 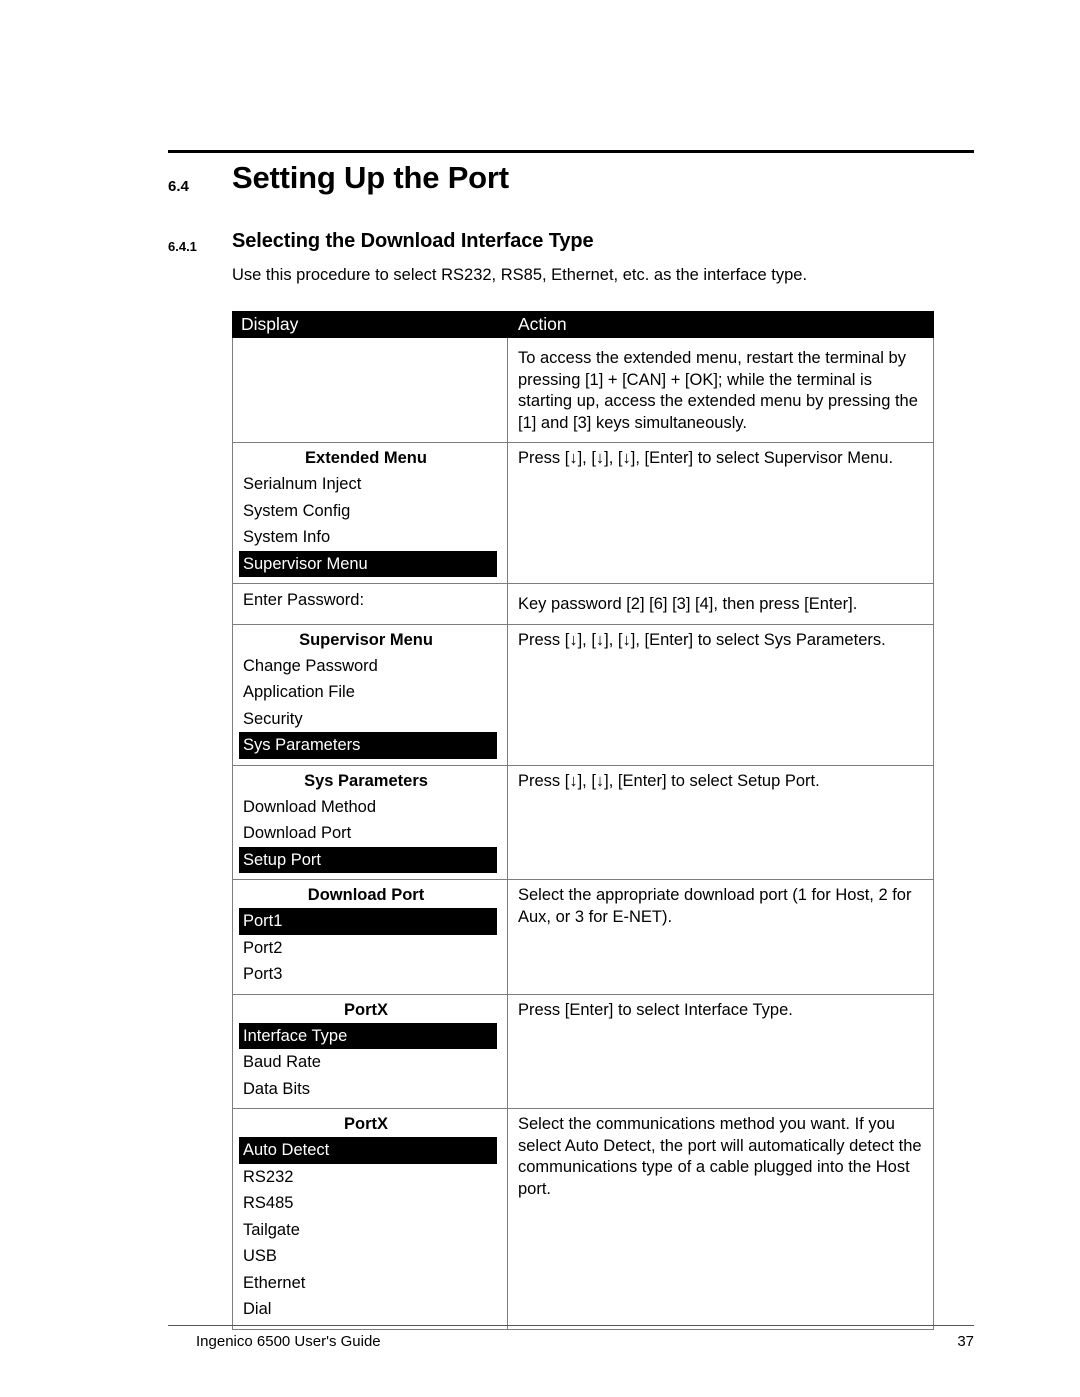 I want to click on menu-item-selected: Sys Parameters, so click(x=368, y=745).